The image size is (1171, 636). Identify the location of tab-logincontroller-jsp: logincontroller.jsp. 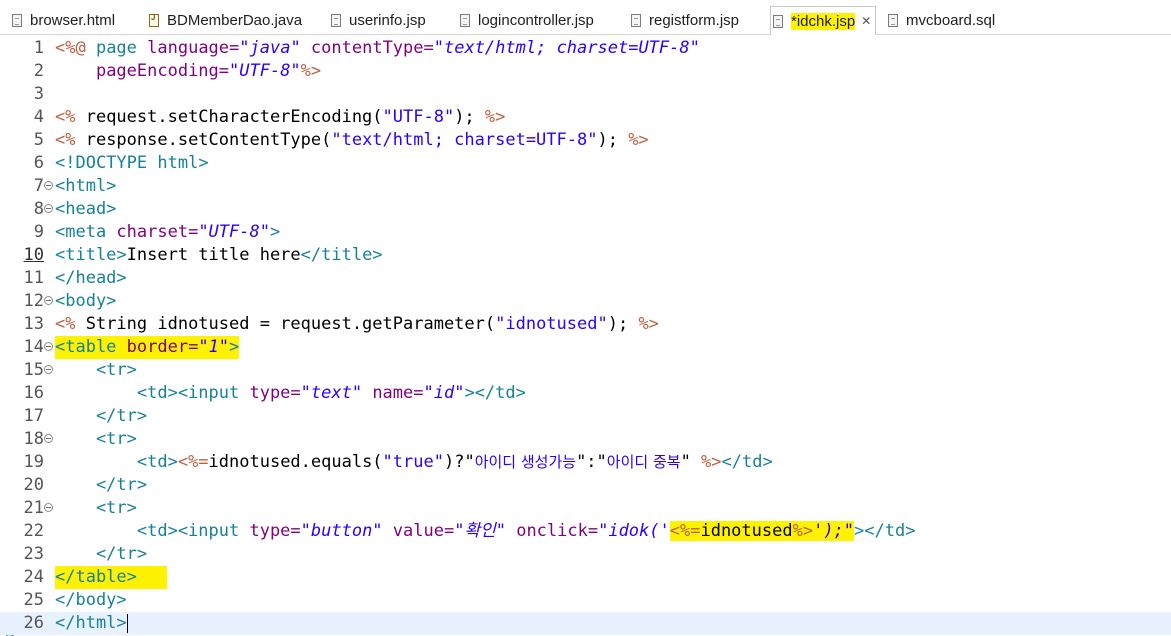
(527, 20).